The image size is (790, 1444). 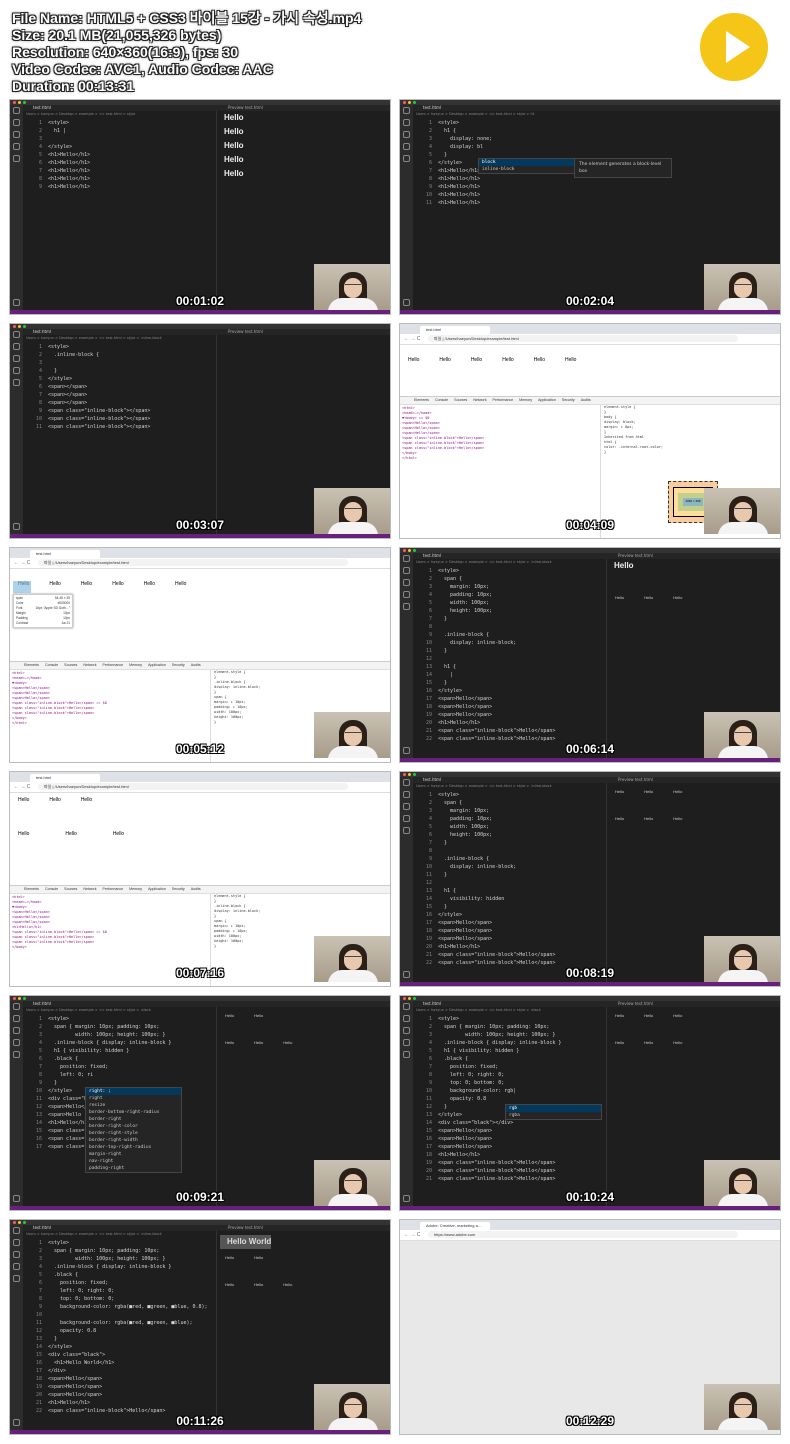 What do you see at coordinates (89, 889) in the screenshot?
I see `devtools-tab: Network` at bounding box center [89, 889].